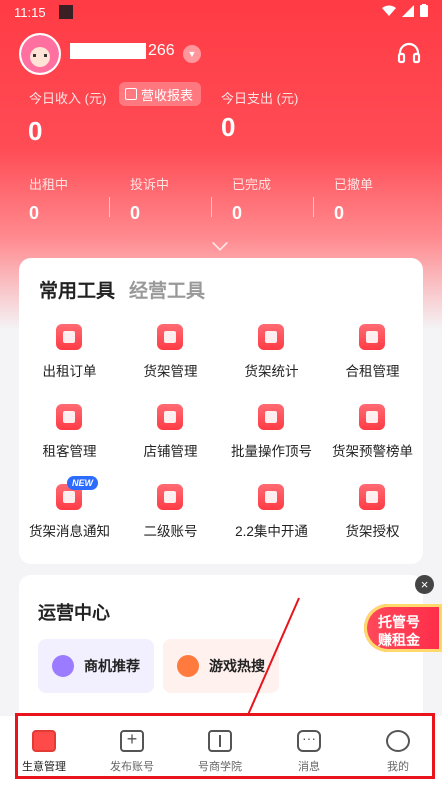  I want to click on fire-icon, so click(188, 666).